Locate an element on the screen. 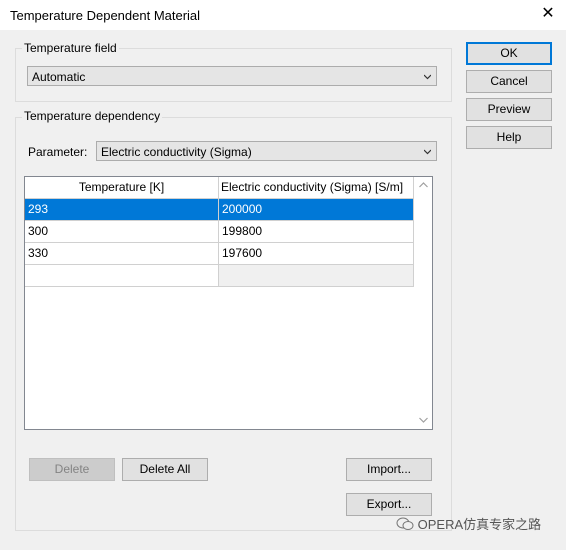 The image size is (566, 550). preview-button: Preview is located at coordinates (509, 109).